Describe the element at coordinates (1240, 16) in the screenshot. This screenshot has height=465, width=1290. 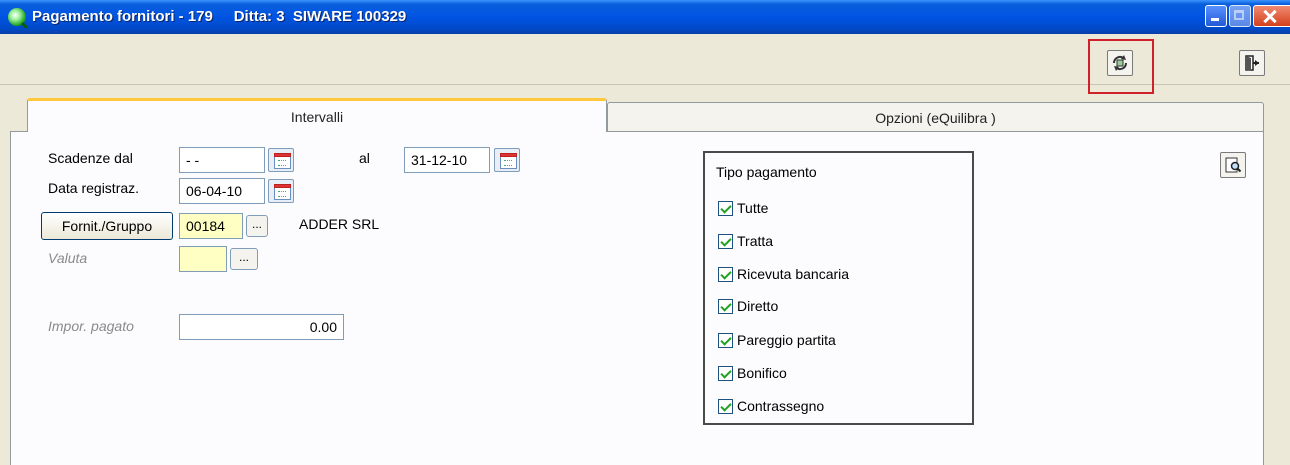
I see `maximize-button` at that location.